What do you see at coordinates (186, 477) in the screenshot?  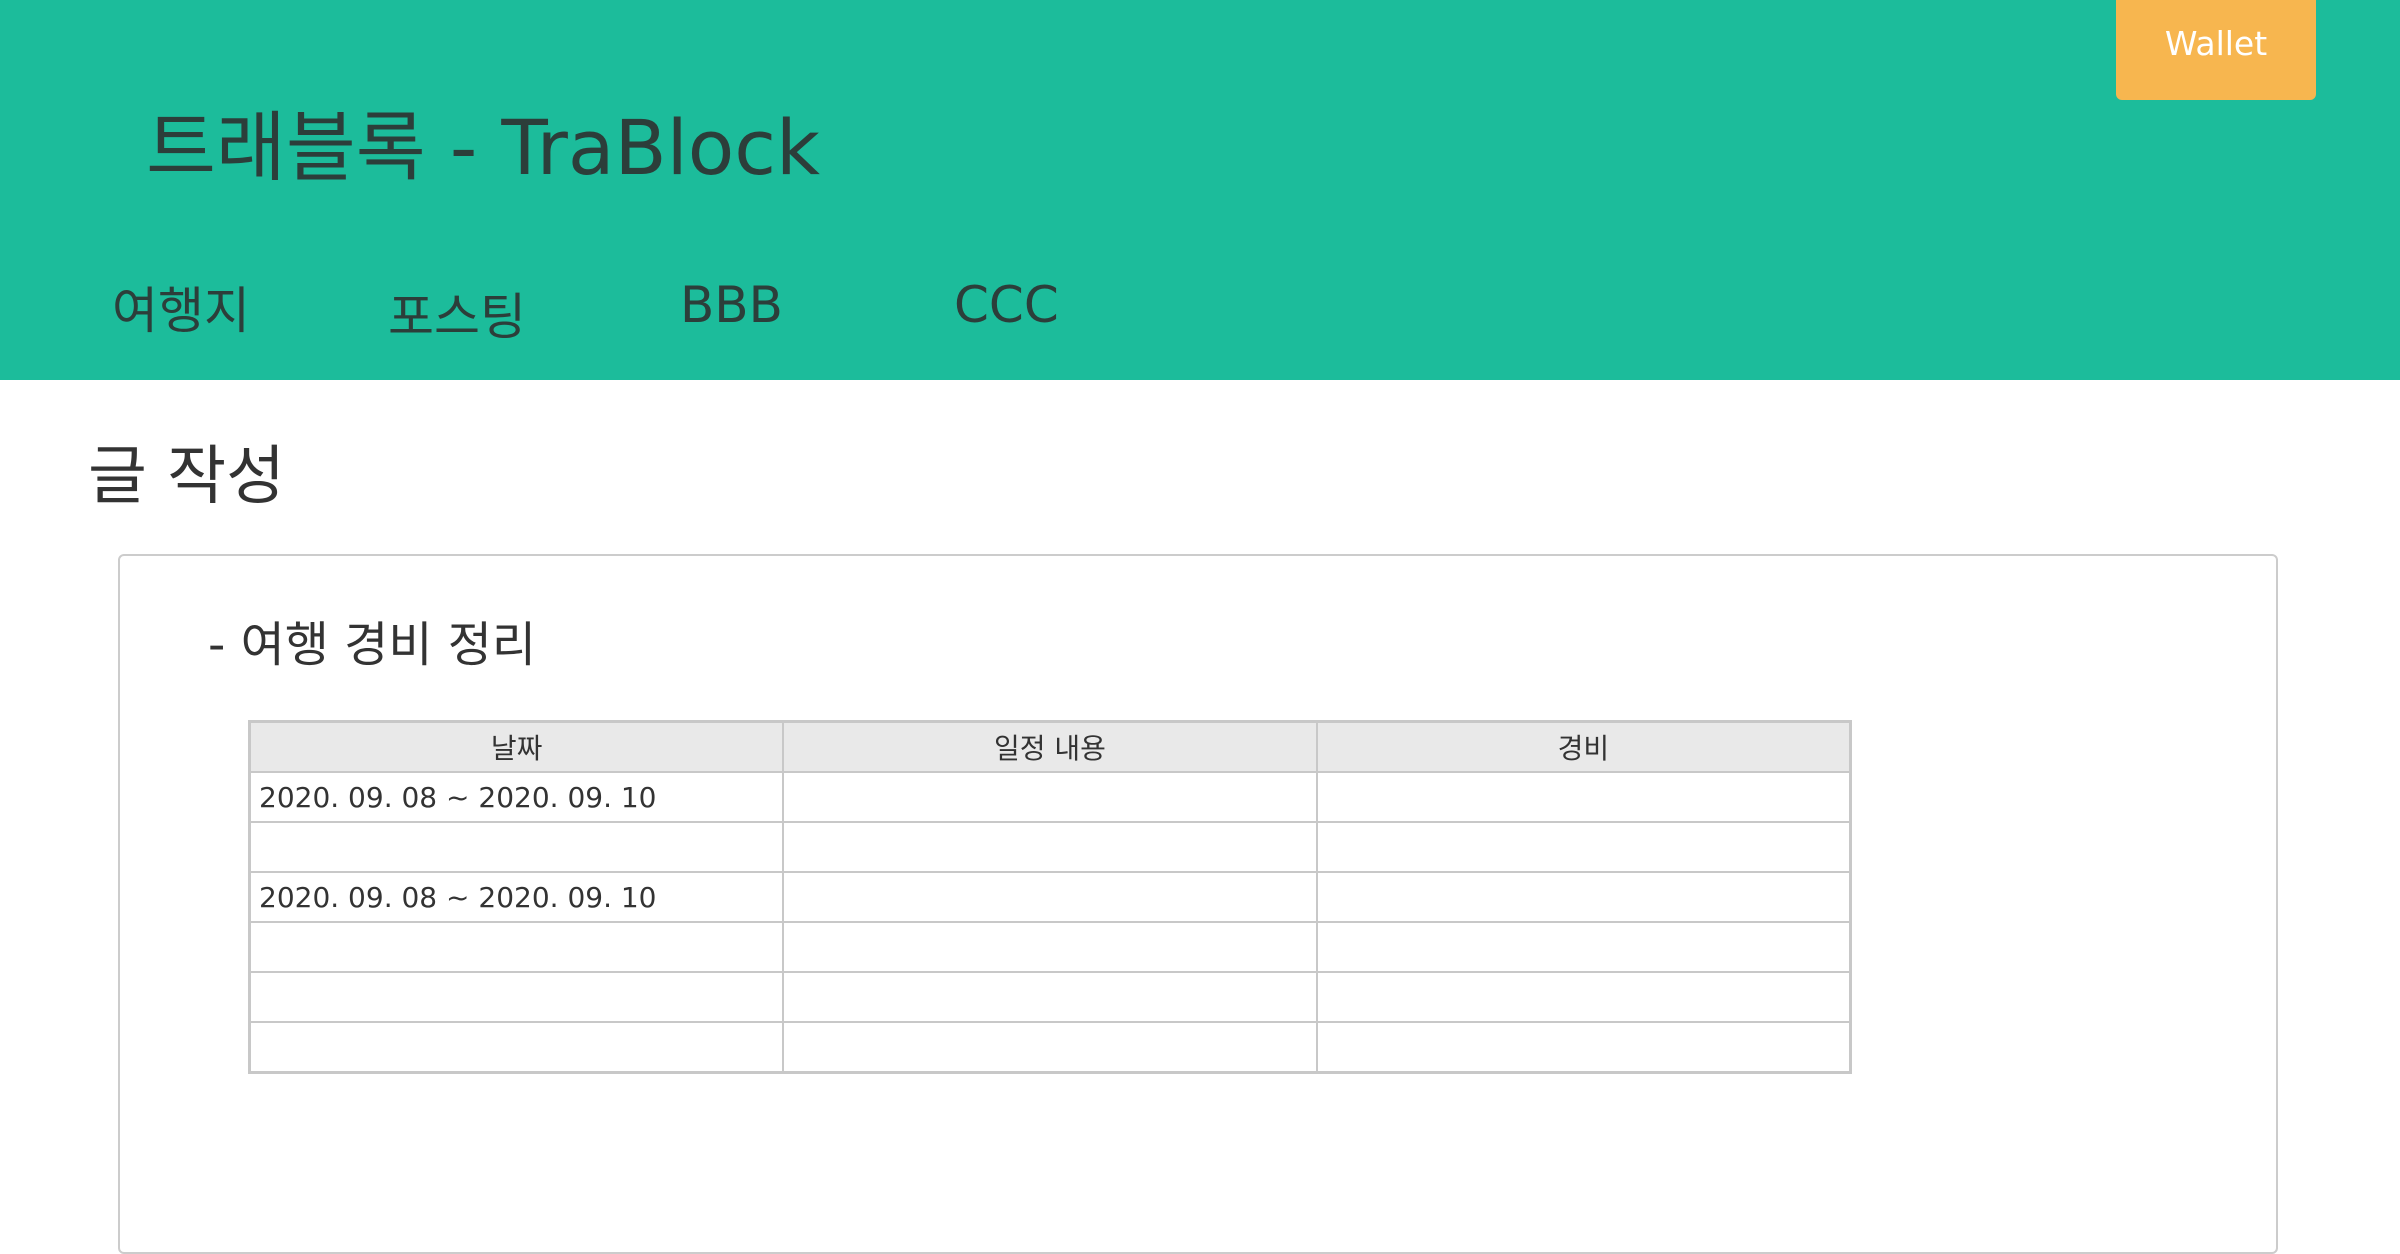 I see `page-title: 글 작성` at bounding box center [186, 477].